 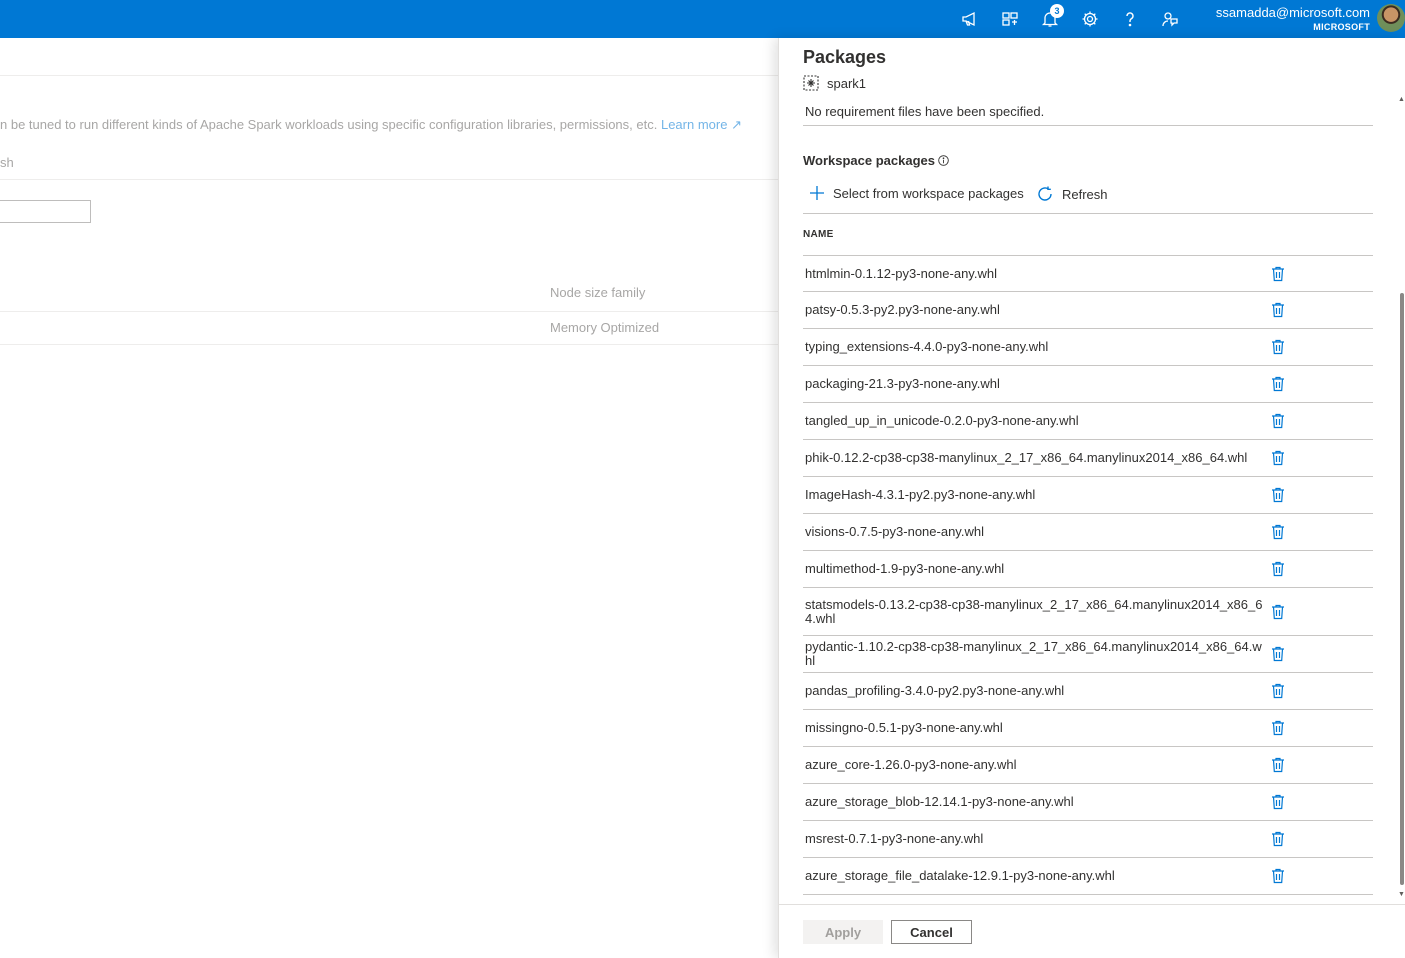 What do you see at coordinates (1072, 194) in the screenshot?
I see `refresh-button: Refresh` at bounding box center [1072, 194].